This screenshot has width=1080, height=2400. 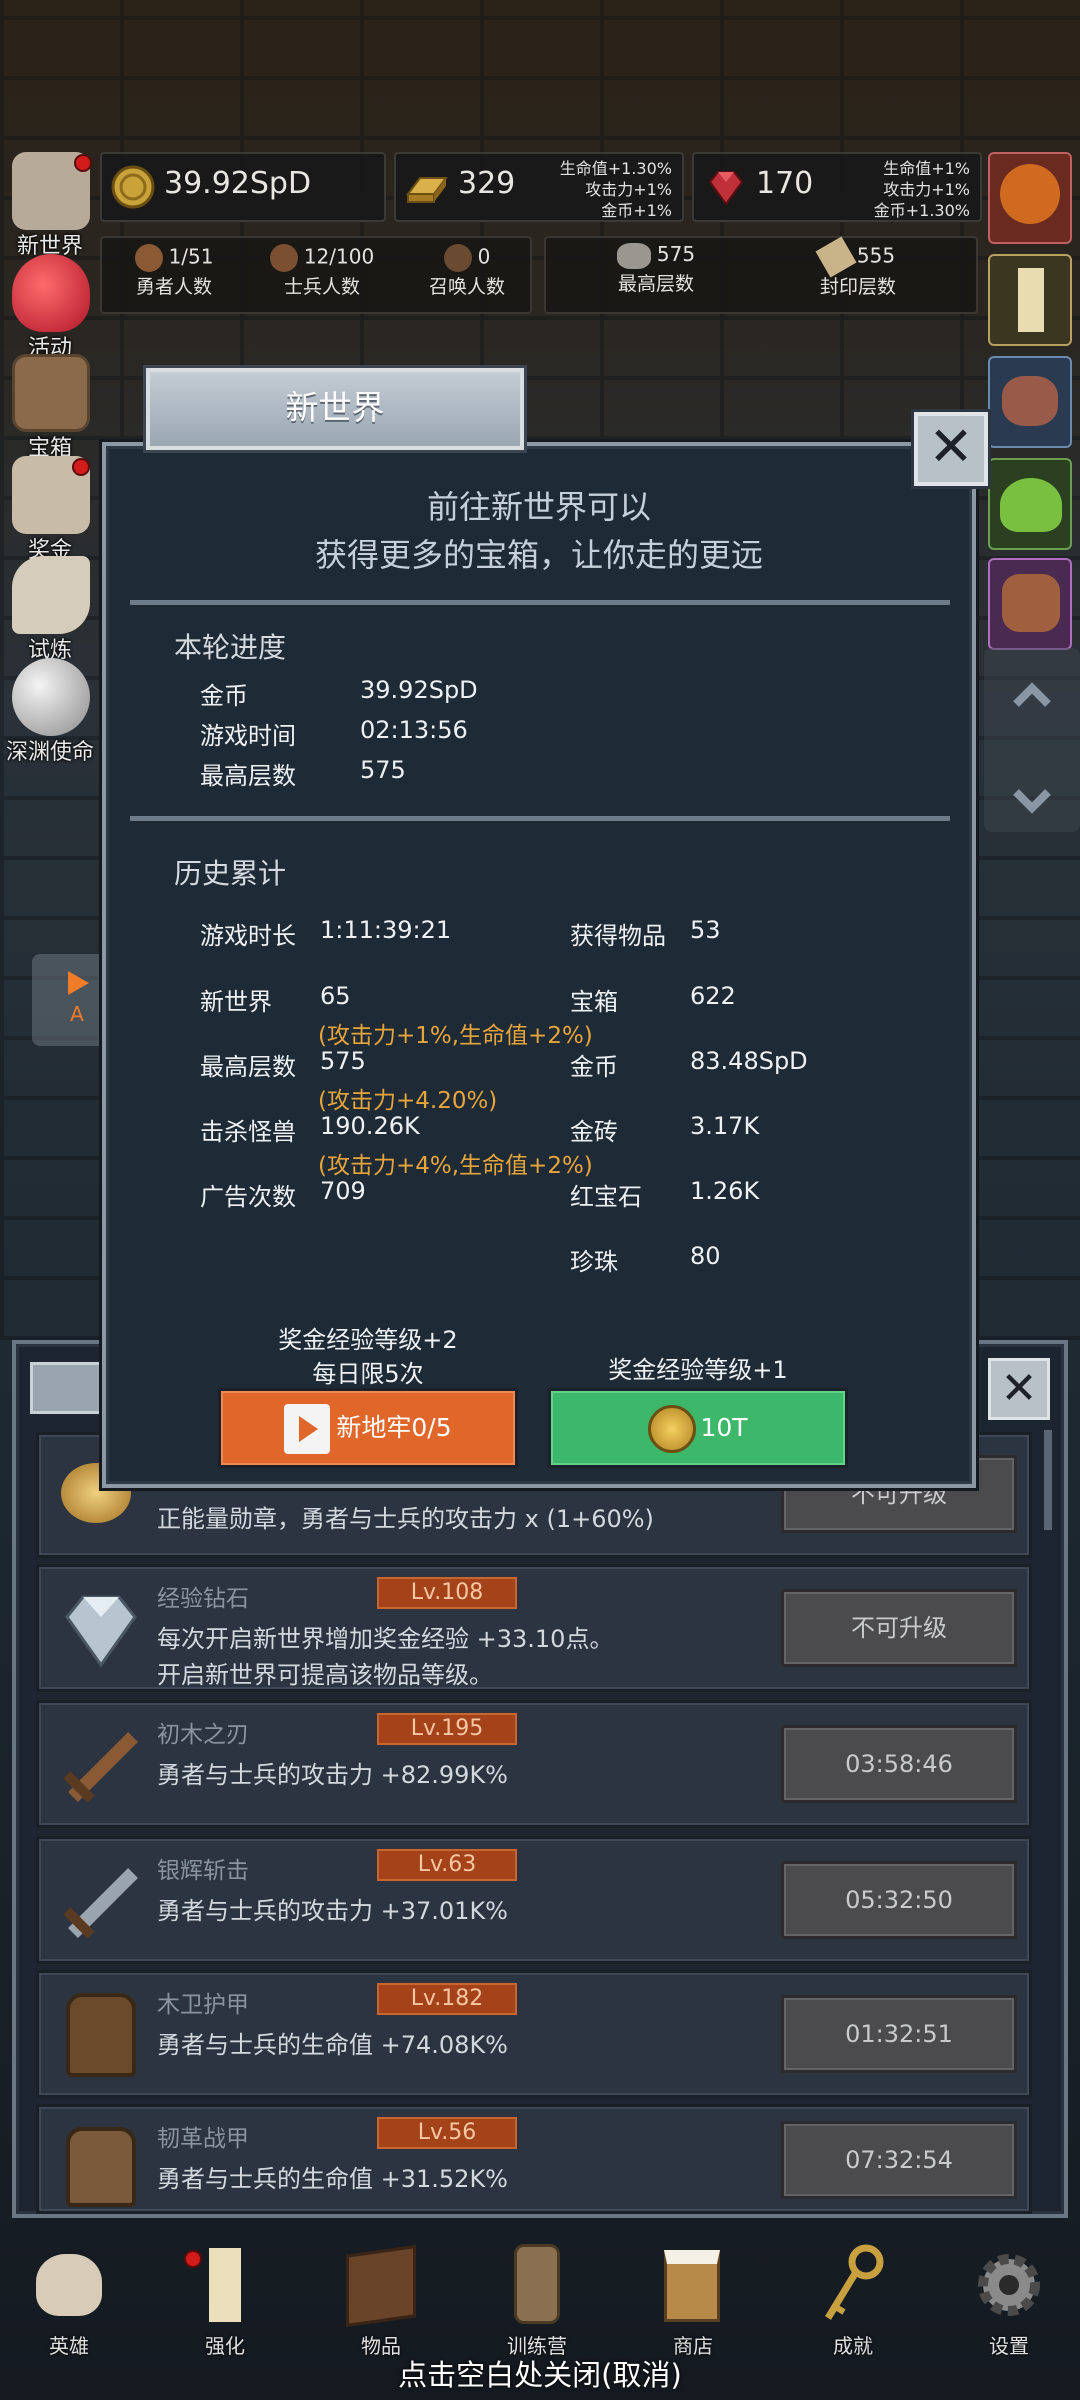 I want to click on orb-icon, so click(x=51, y=697).